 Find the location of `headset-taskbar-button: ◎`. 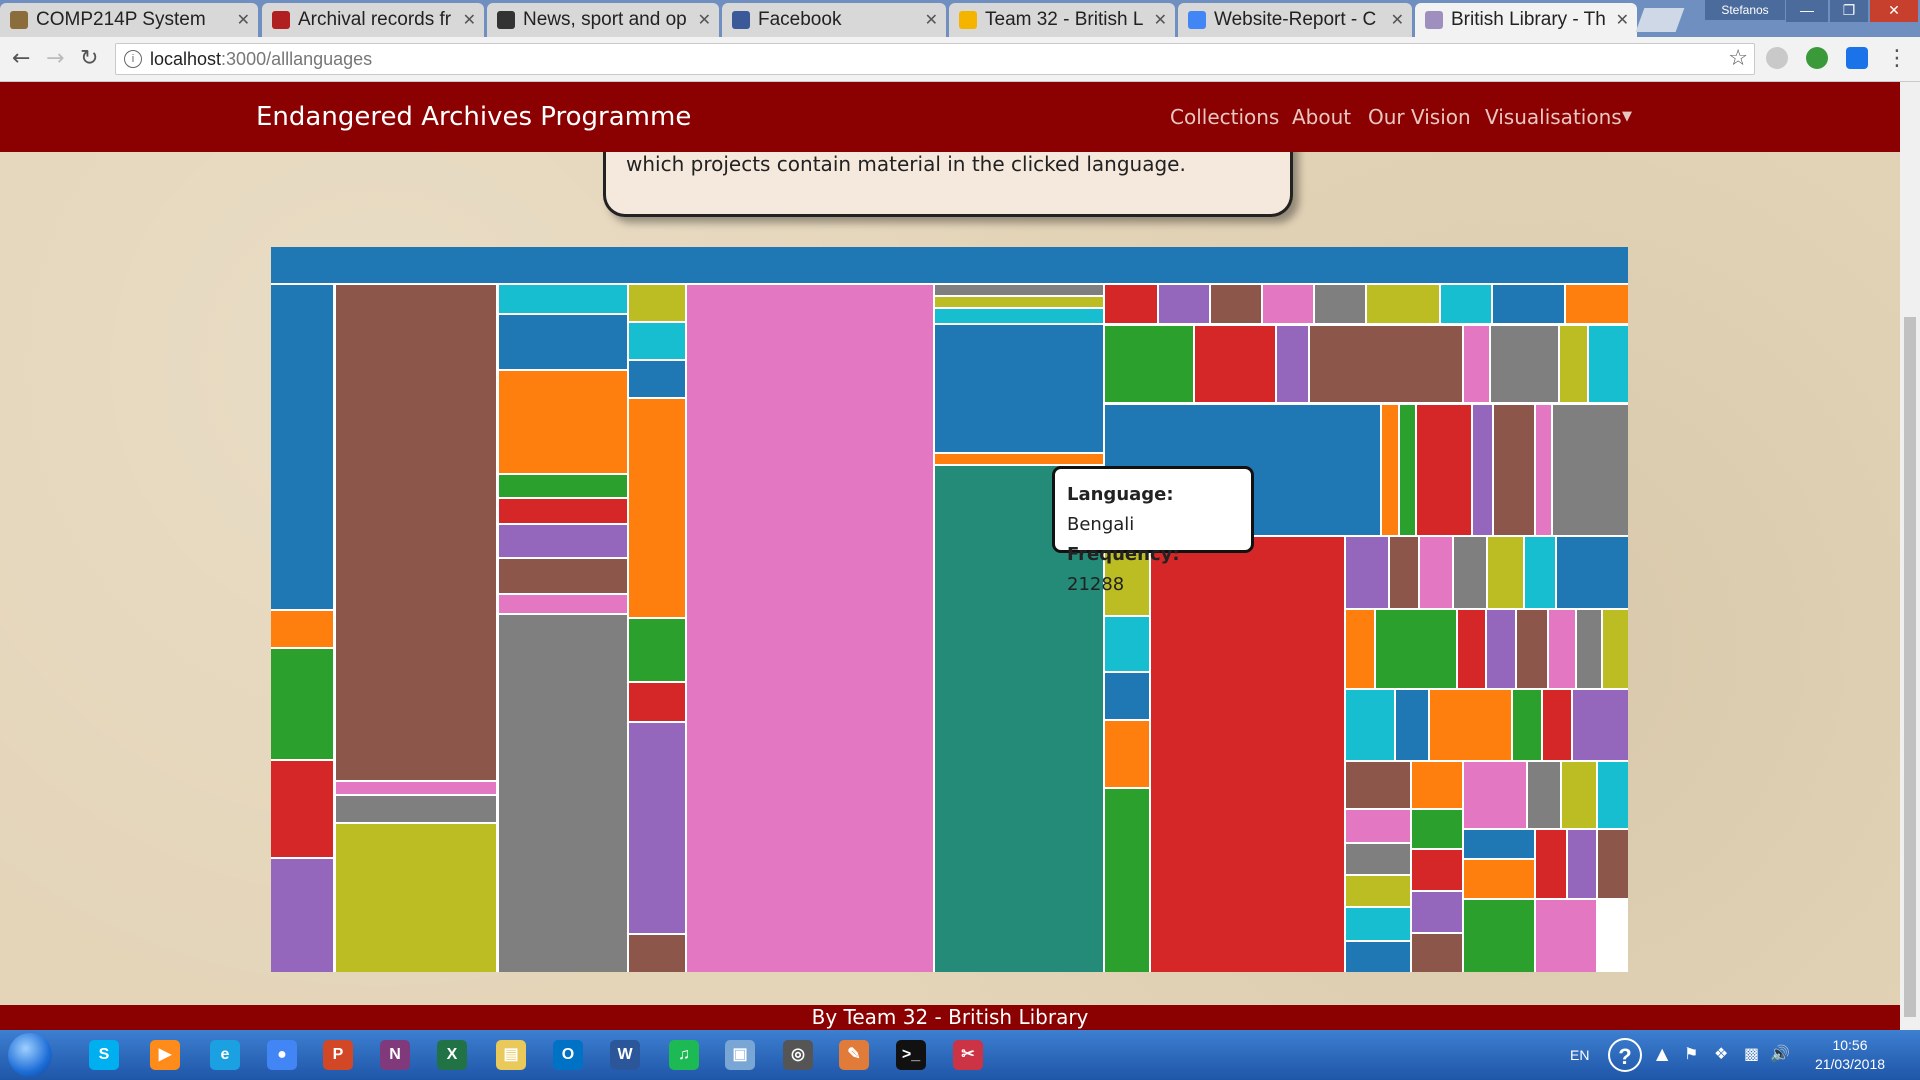

headset-taskbar-button: ◎ is located at coordinates (798, 1055).